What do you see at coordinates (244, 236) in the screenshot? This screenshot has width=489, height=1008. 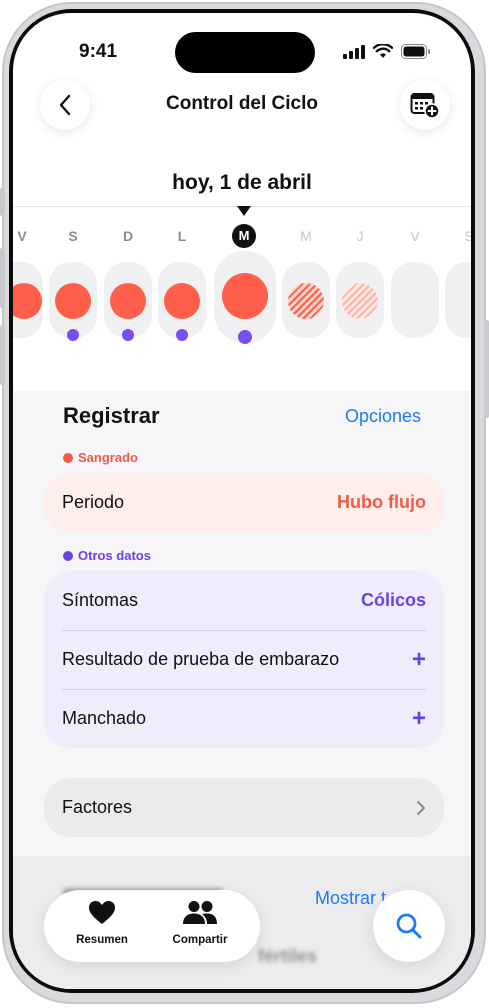 I see `day-letter-selected: M` at bounding box center [244, 236].